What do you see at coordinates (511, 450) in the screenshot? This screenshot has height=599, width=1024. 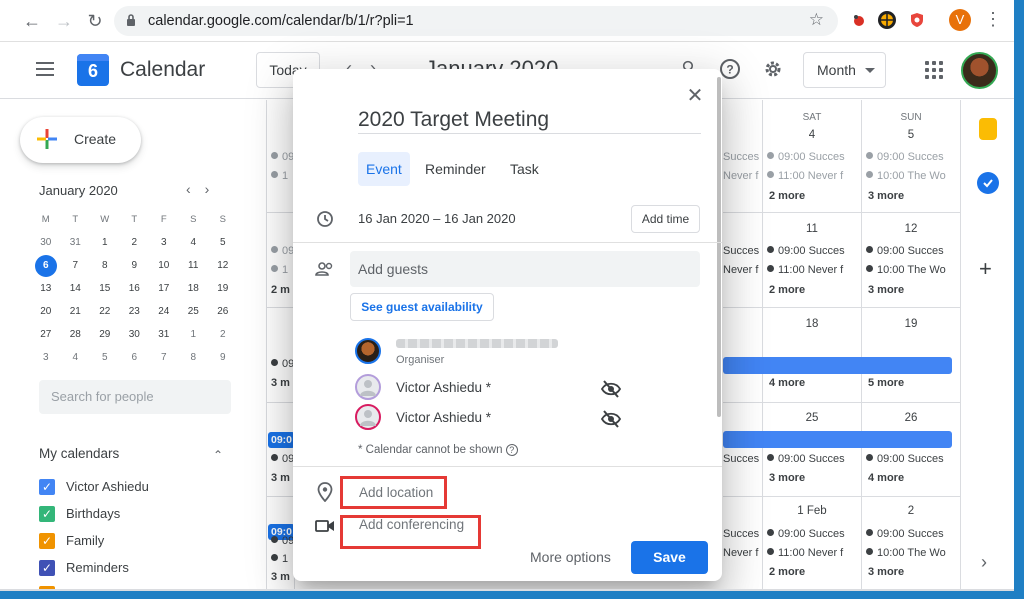 I see `help-circle-icon: ?` at bounding box center [511, 450].